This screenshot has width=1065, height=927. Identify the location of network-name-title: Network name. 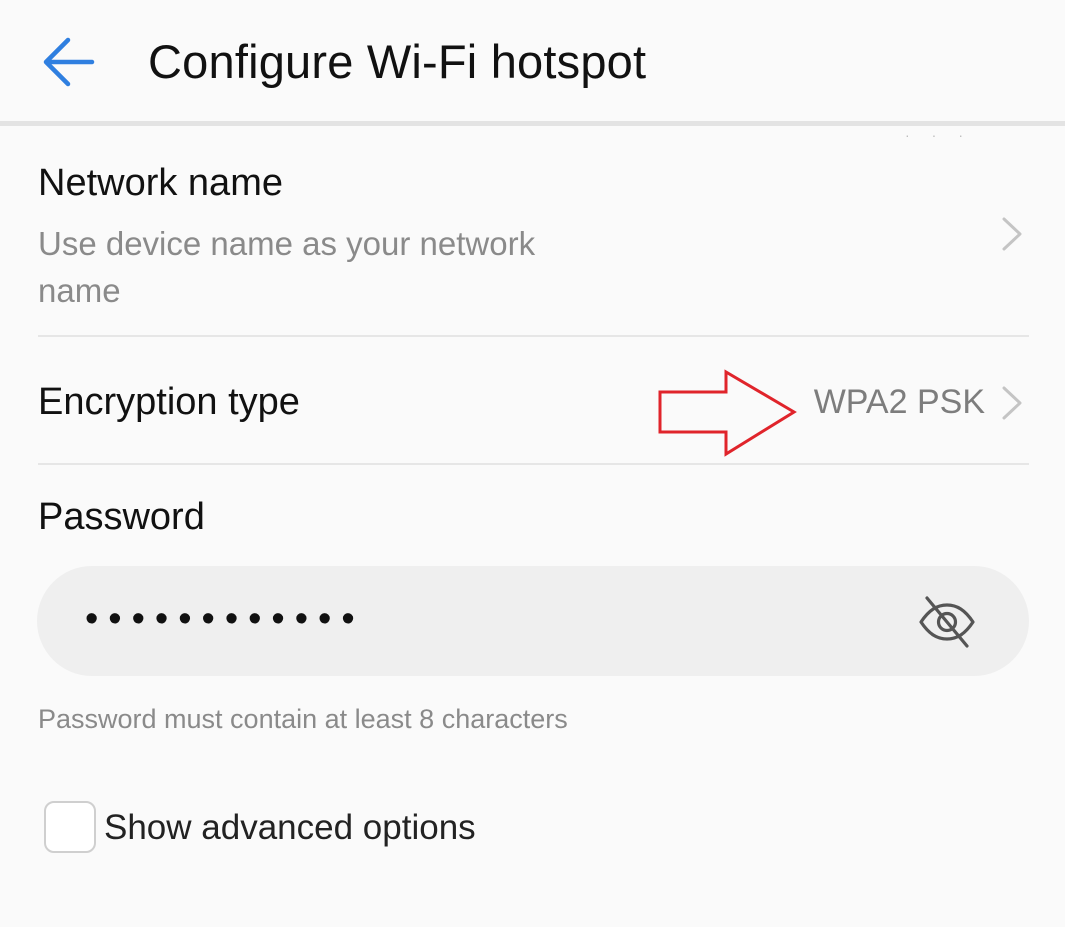
(160, 183).